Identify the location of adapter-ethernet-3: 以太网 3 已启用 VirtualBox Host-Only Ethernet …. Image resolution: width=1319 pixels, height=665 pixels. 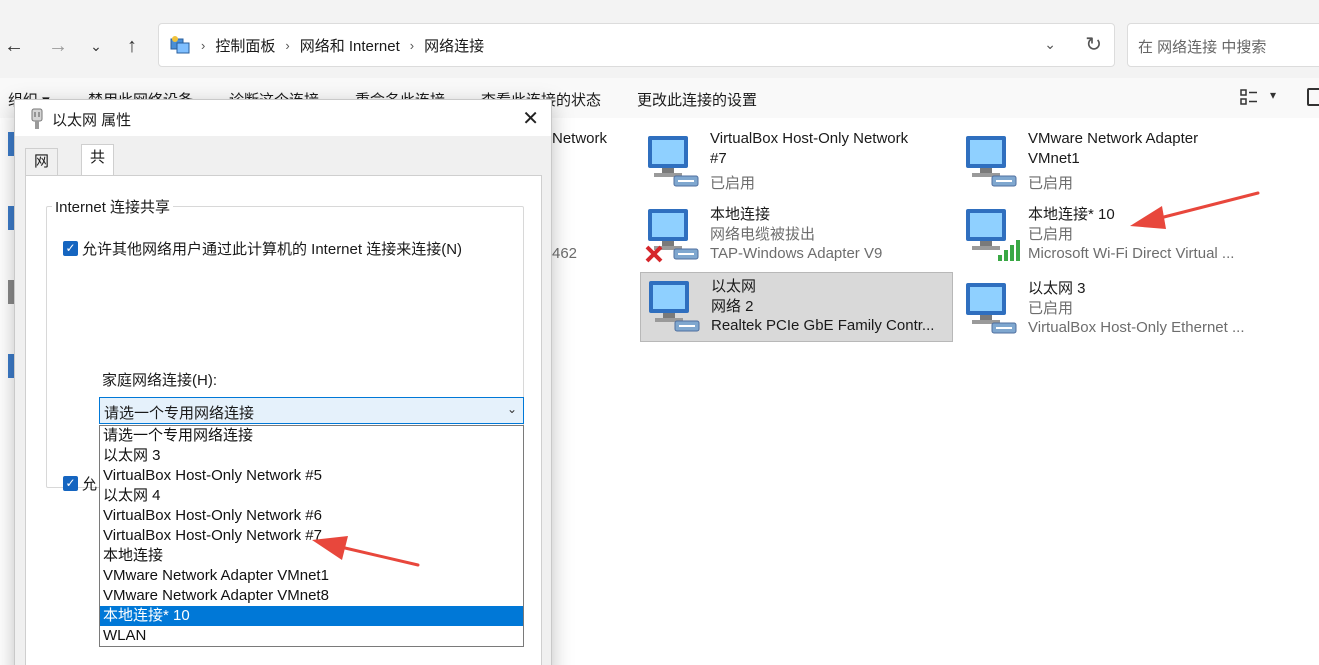
(1114, 310).